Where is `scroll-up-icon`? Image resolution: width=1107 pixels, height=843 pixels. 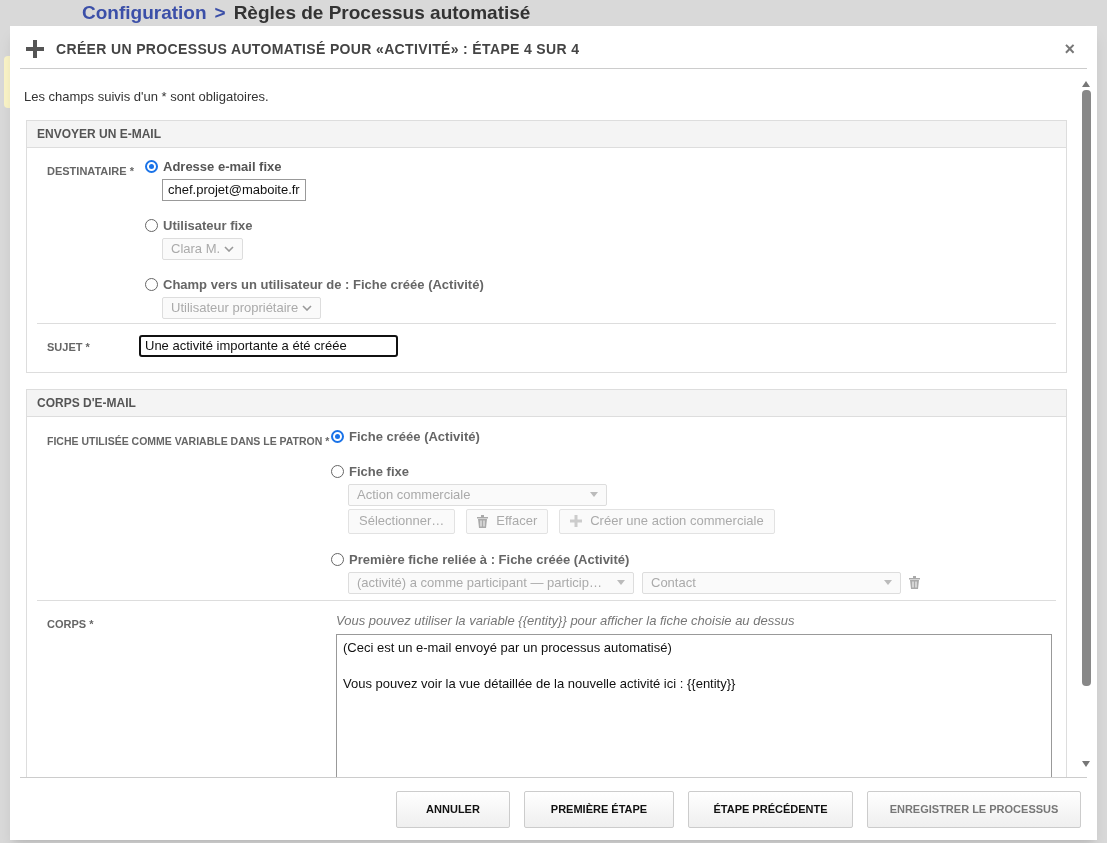 scroll-up-icon is located at coordinates (1086, 84).